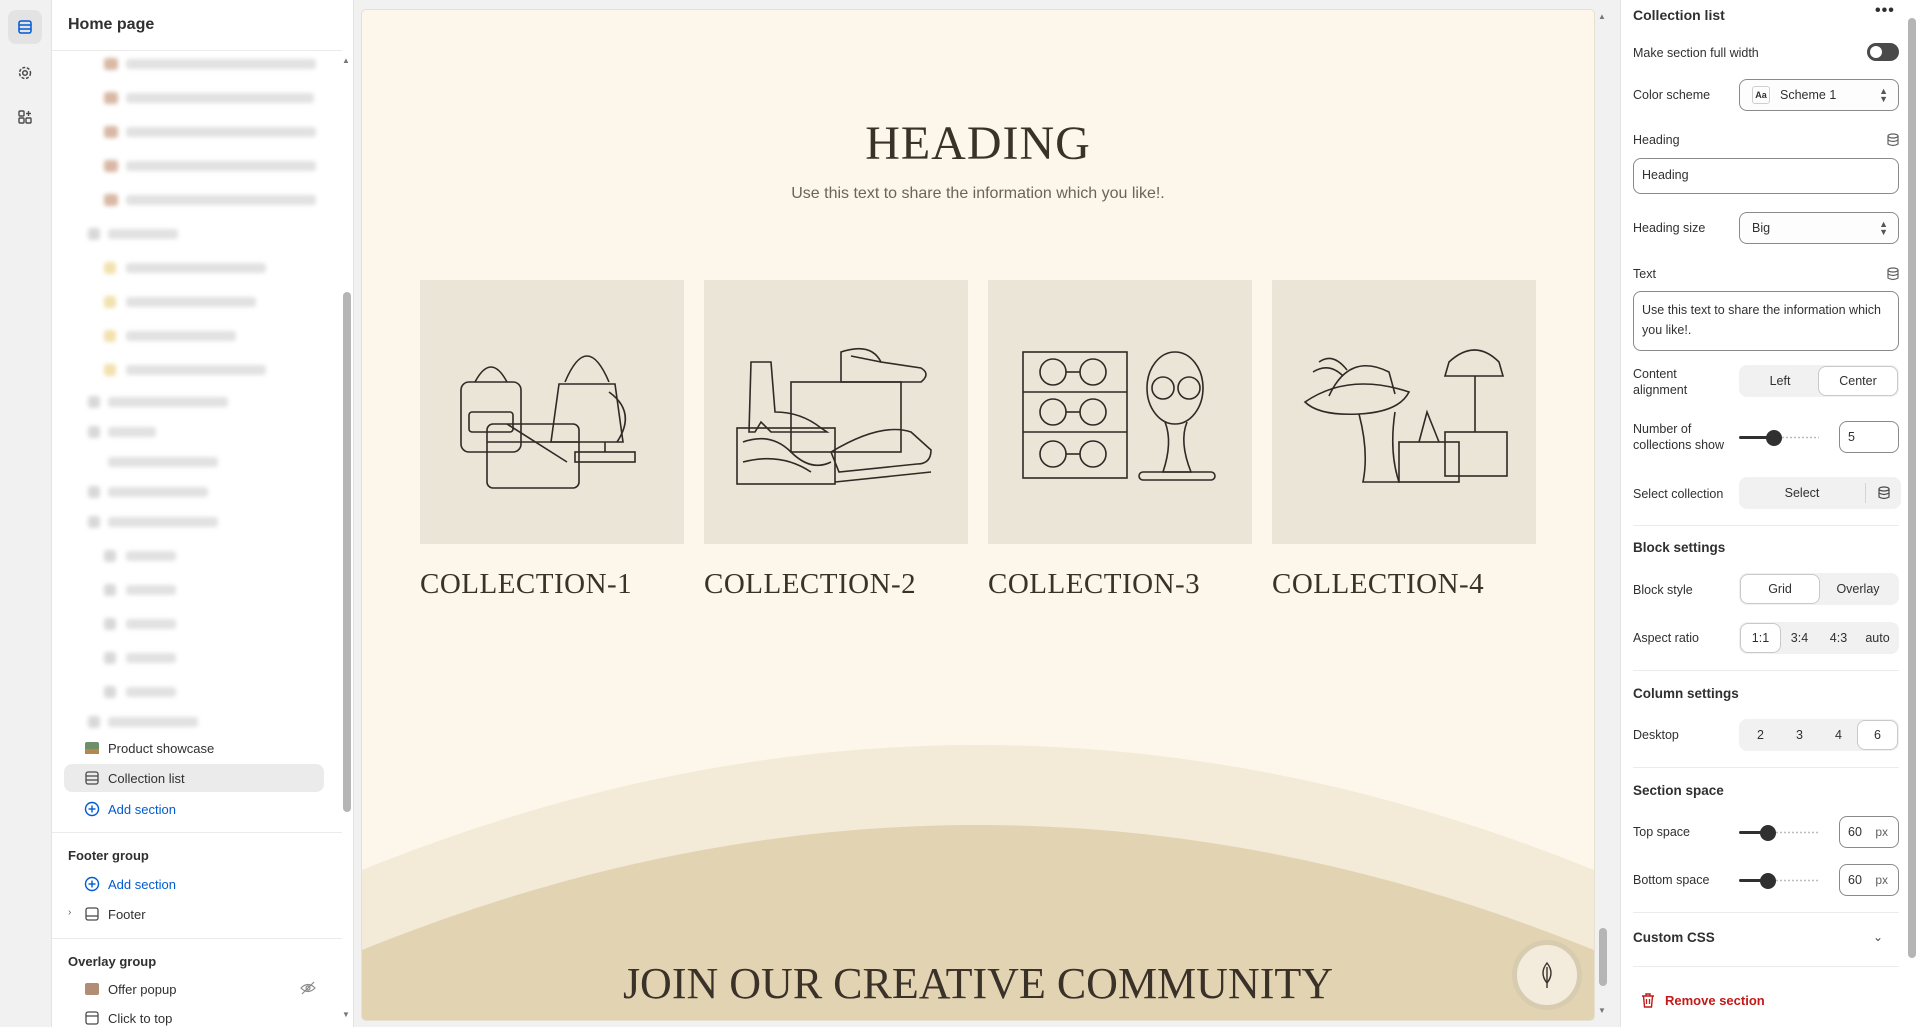 The width and height of the screenshot is (1920, 1027). What do you see at coordinates (1679, 547) in the screenshot?
I see `block-settings-title: Block settings` at bounding box center [1679, 547].